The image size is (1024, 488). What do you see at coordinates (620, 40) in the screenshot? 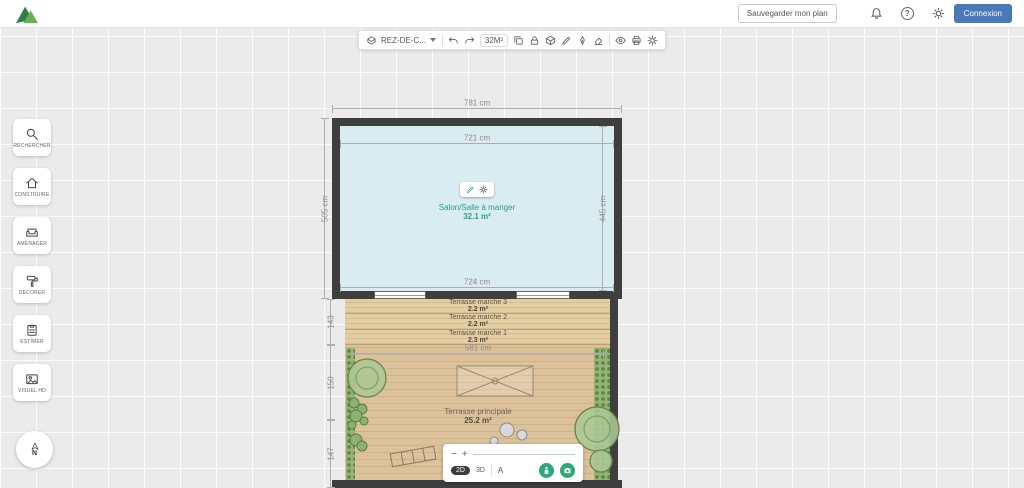
I see `eye-icon` at bounding box center [620, 40].